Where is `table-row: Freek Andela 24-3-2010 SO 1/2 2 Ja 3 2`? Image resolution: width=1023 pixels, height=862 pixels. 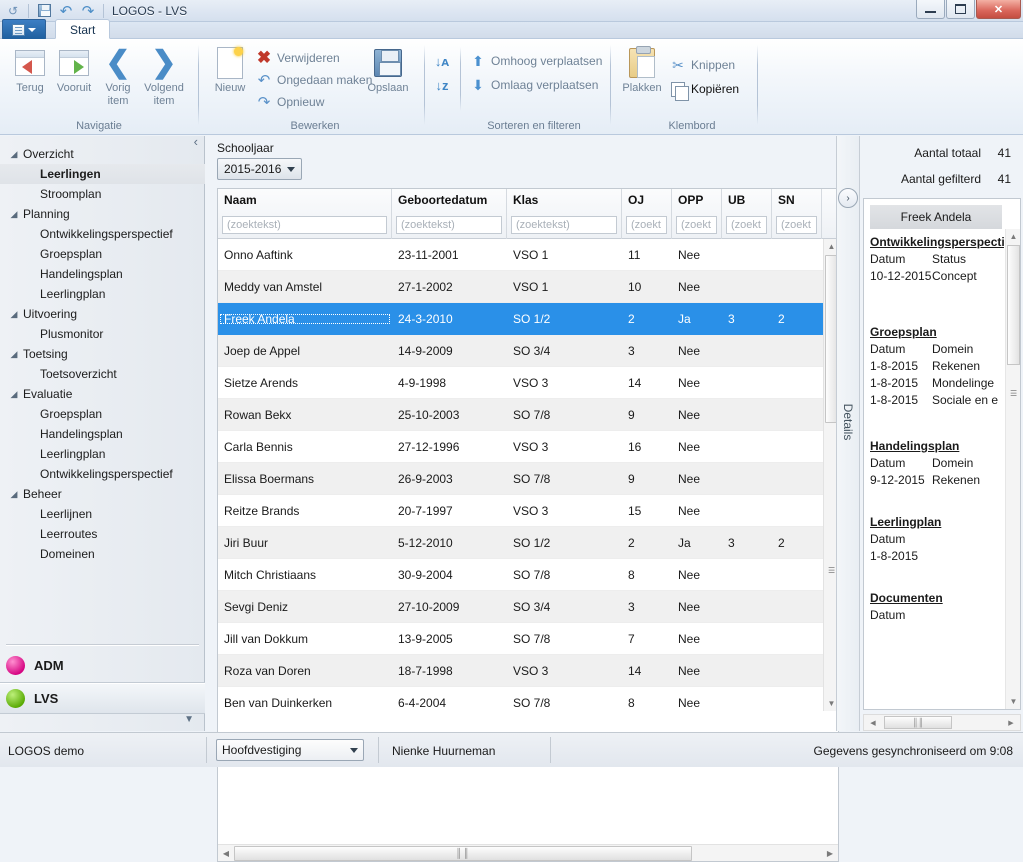 table-row: Freek Andela 24-3-2010 SO 1/2 2 Ja 3 2 is located at coordinates (520, 319).